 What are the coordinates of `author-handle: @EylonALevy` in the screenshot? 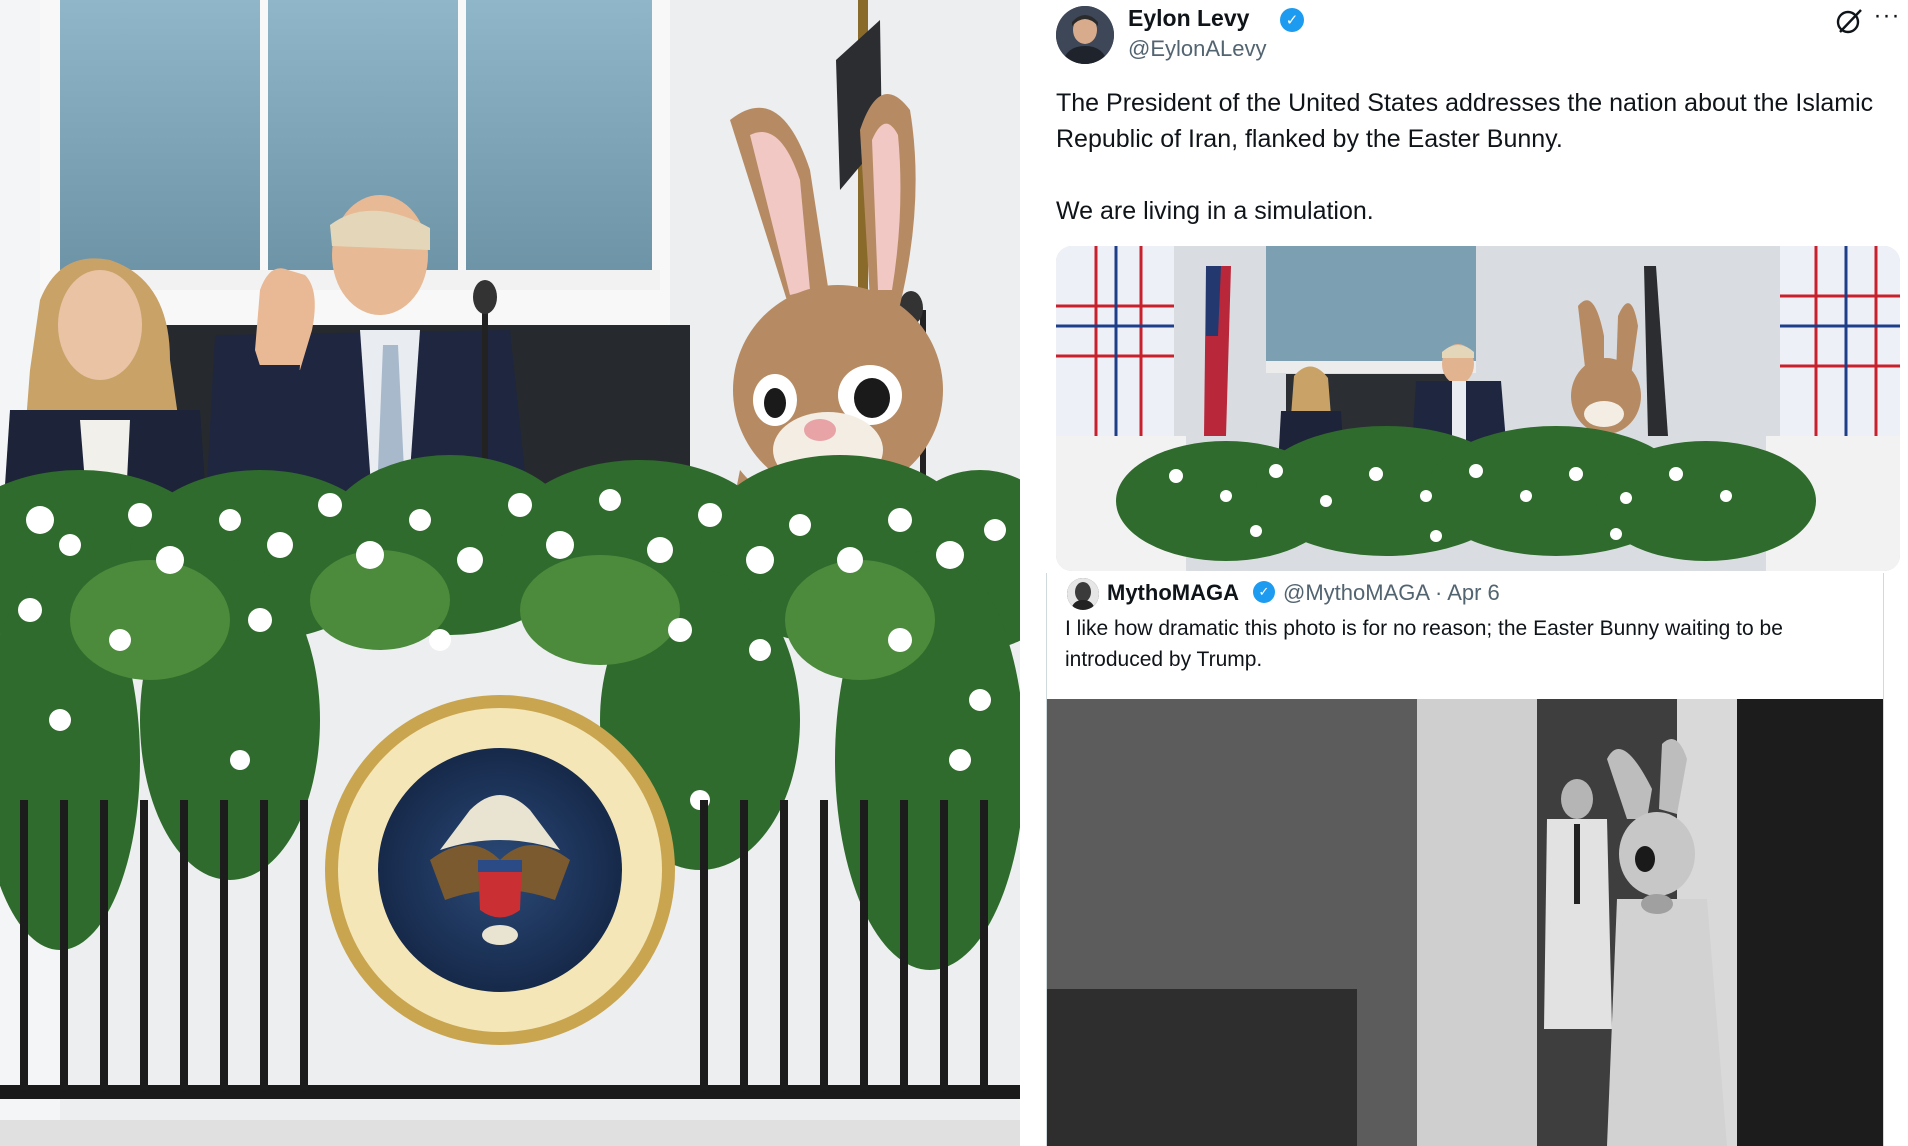 It's located at (1197, 49).